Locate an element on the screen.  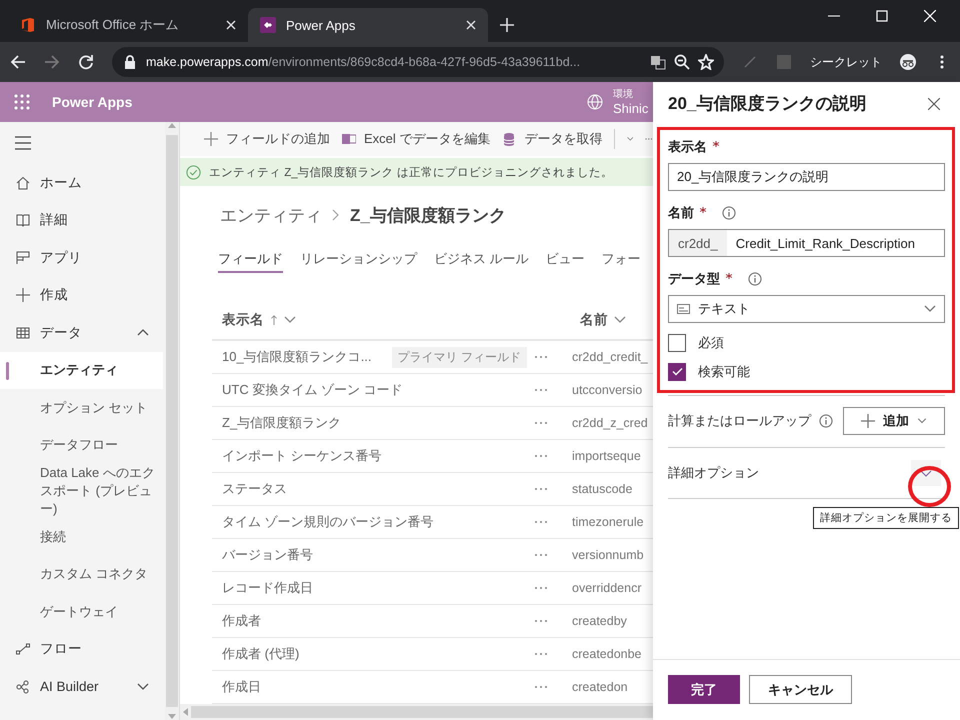
nav-subitem: データフロー is located at coordinates (83, 445).